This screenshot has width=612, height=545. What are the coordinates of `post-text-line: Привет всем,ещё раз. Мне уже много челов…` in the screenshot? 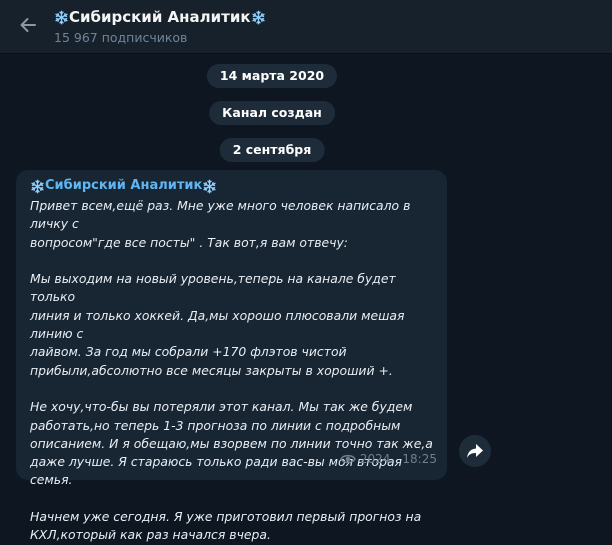 It's located at (220, 215).